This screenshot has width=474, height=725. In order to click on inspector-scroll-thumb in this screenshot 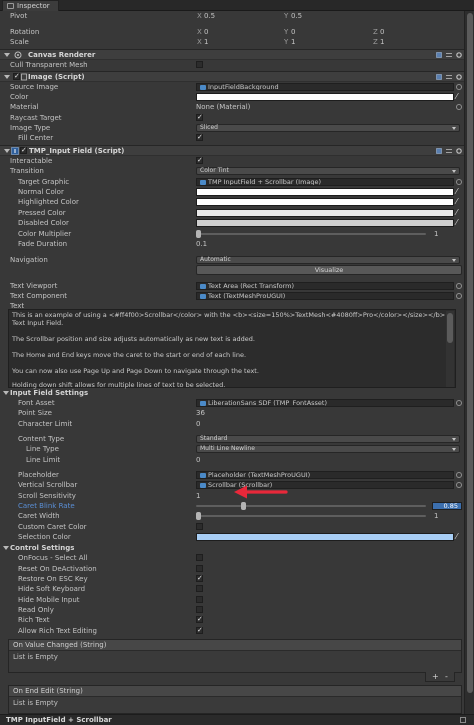, I will do `click(470, 353)`.